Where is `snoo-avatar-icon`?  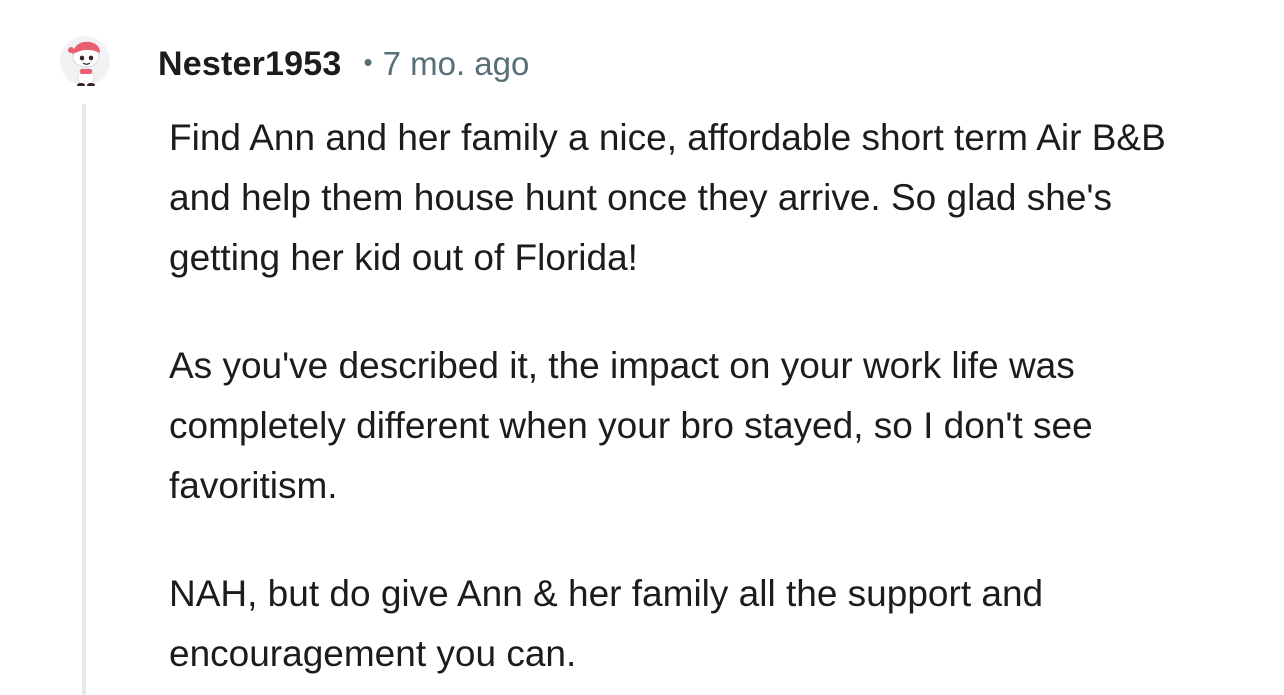 snoo-avatar-icon is located at coordinates (85, 61).